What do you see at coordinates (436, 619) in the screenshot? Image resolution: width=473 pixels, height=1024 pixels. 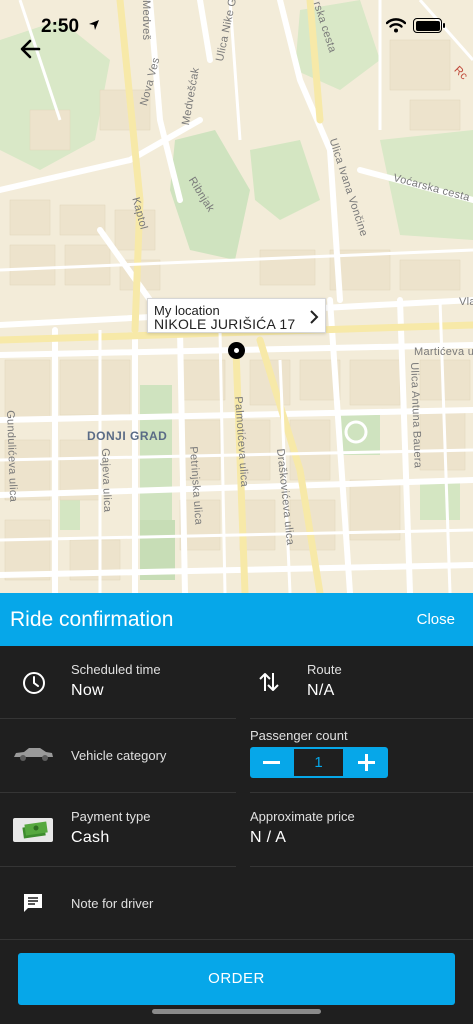 I see `close-button: Close` at bounding box center [436, 619].